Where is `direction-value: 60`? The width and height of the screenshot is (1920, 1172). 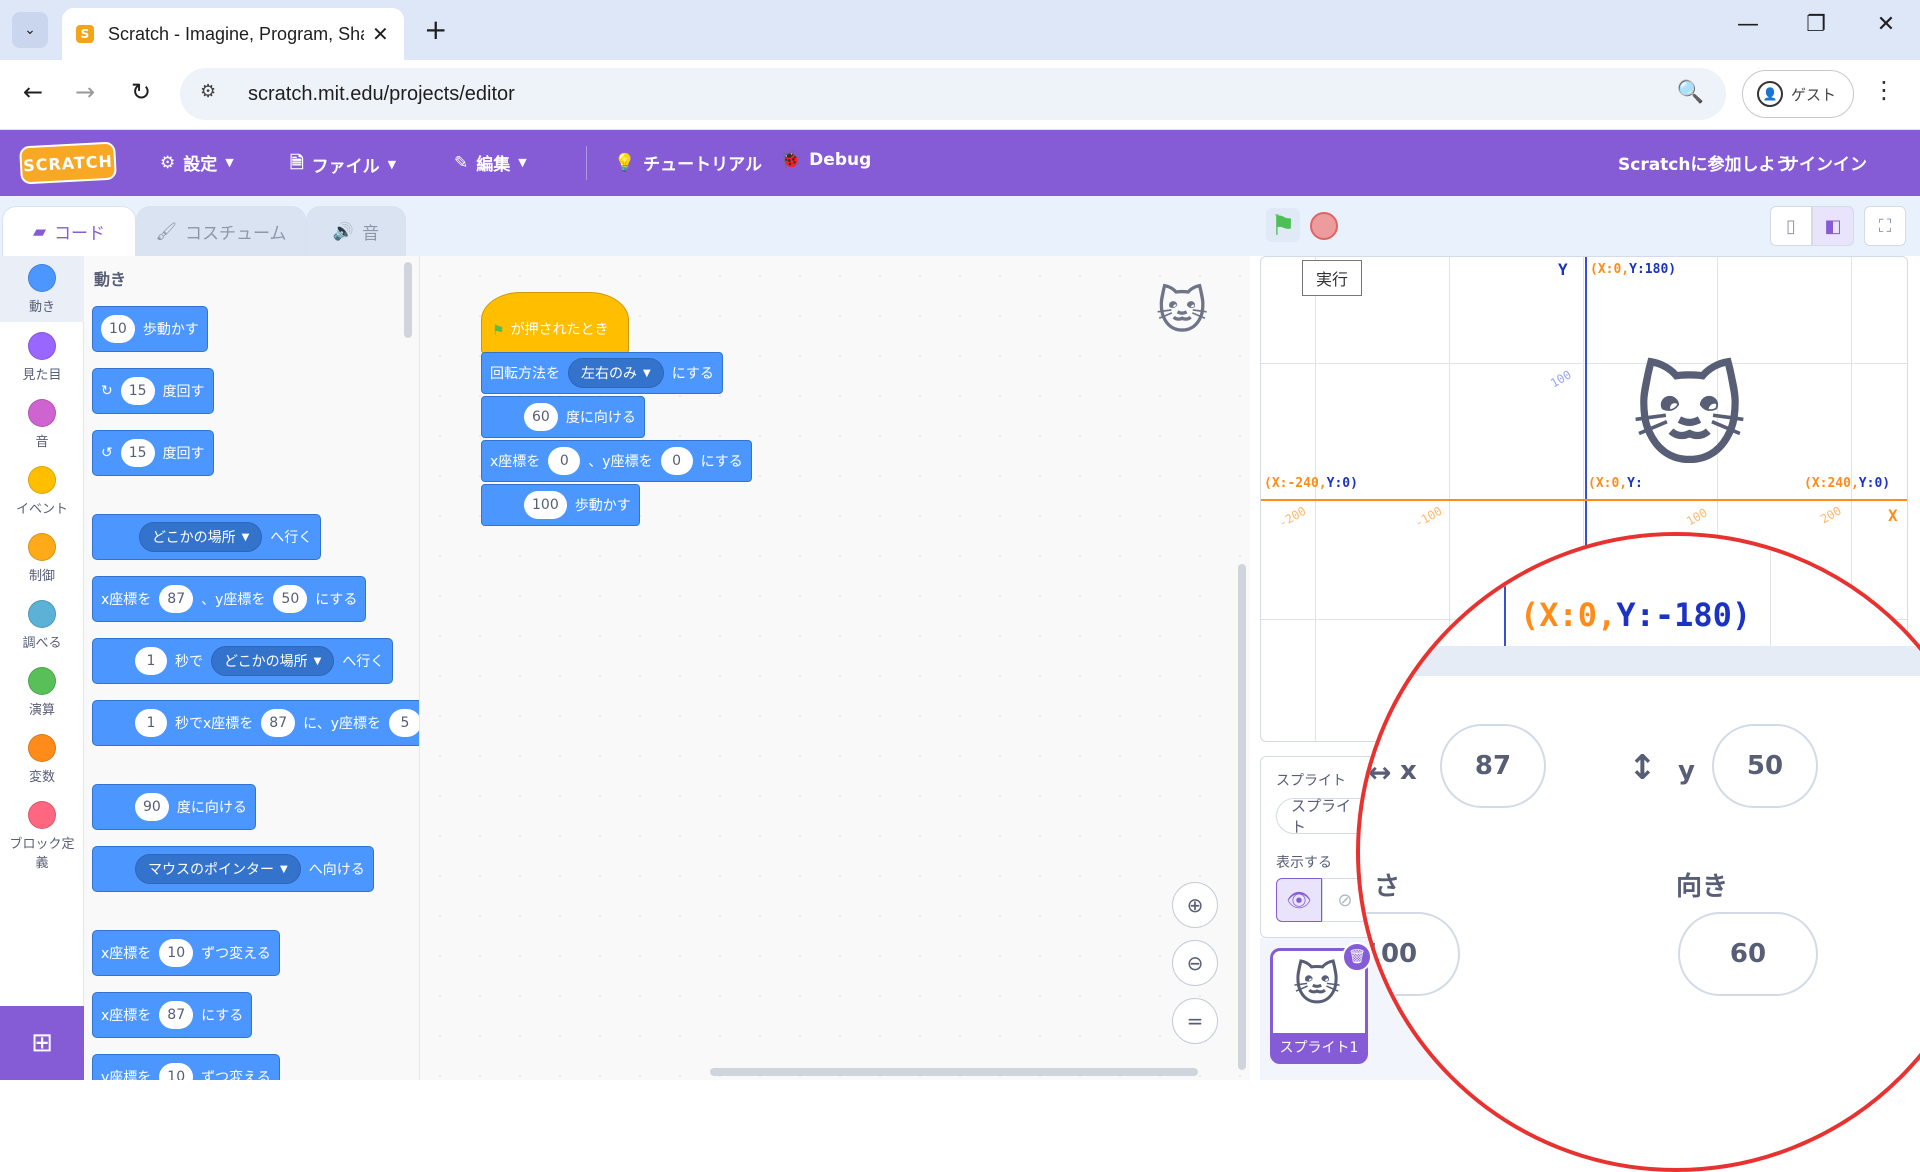 direction-value: 60 is located at coordinates (1748, 954).